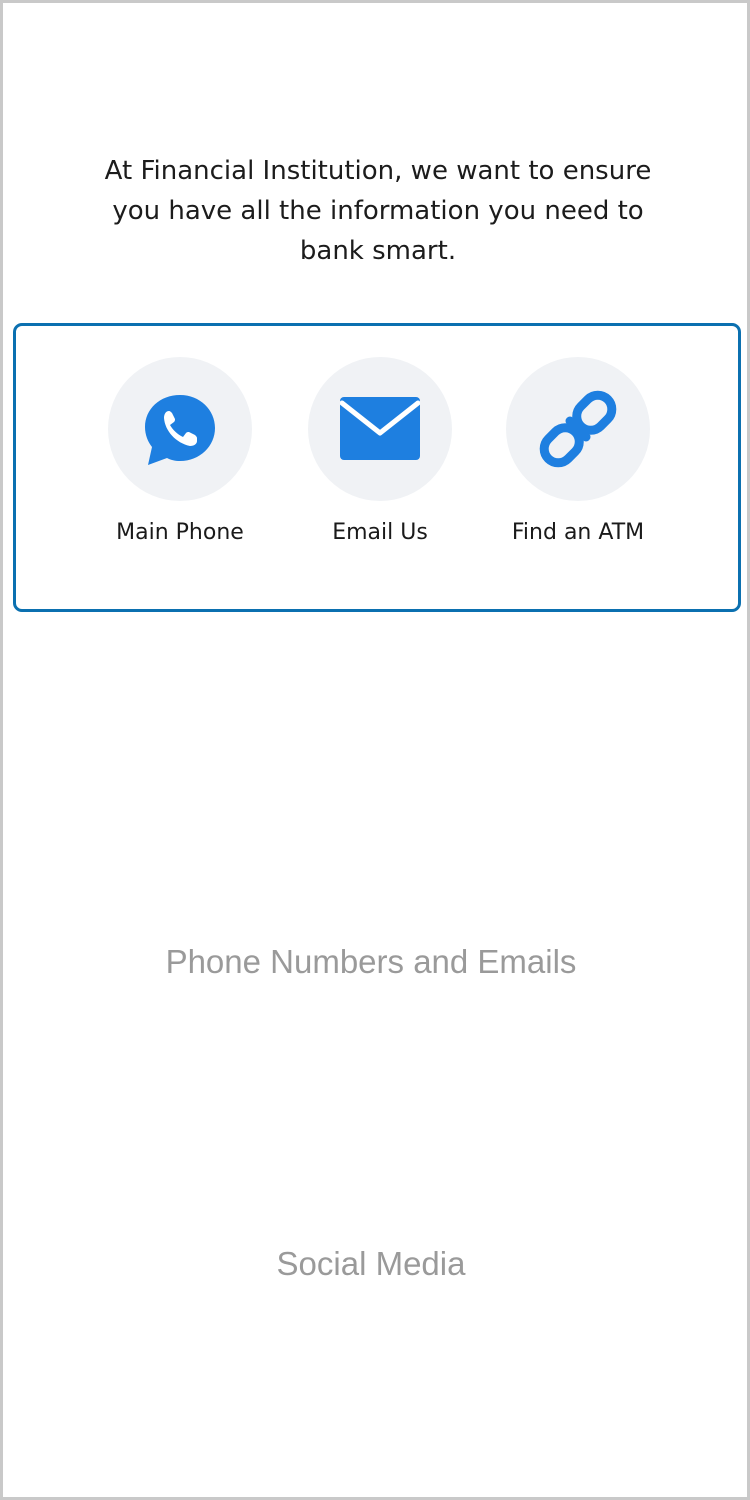  Describe the element at coordinates (380, 532) in the screenshot. I see `email-us-label: Email Us` at that location.